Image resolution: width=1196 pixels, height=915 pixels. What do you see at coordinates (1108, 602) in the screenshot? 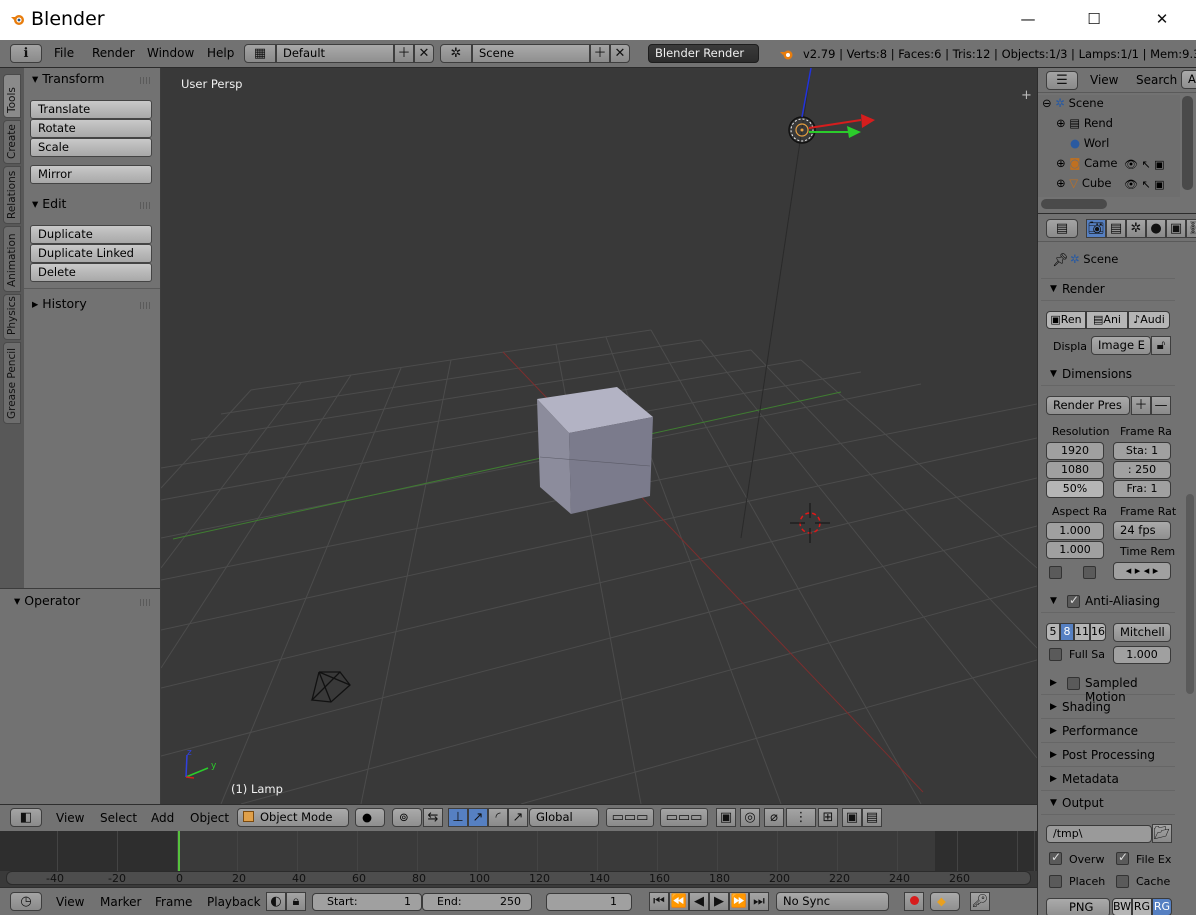
I see `anti-aliasing-panel-header: ▼Anti-Aliasing` at bounding box center [1108, 602].